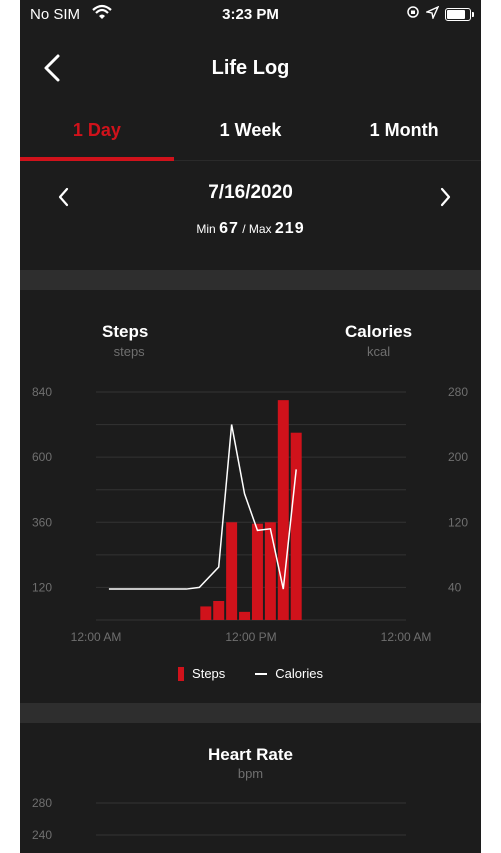 This screenshot has width=501, height=853. I want to click on legend-calories: Calories, so click(289, 673).